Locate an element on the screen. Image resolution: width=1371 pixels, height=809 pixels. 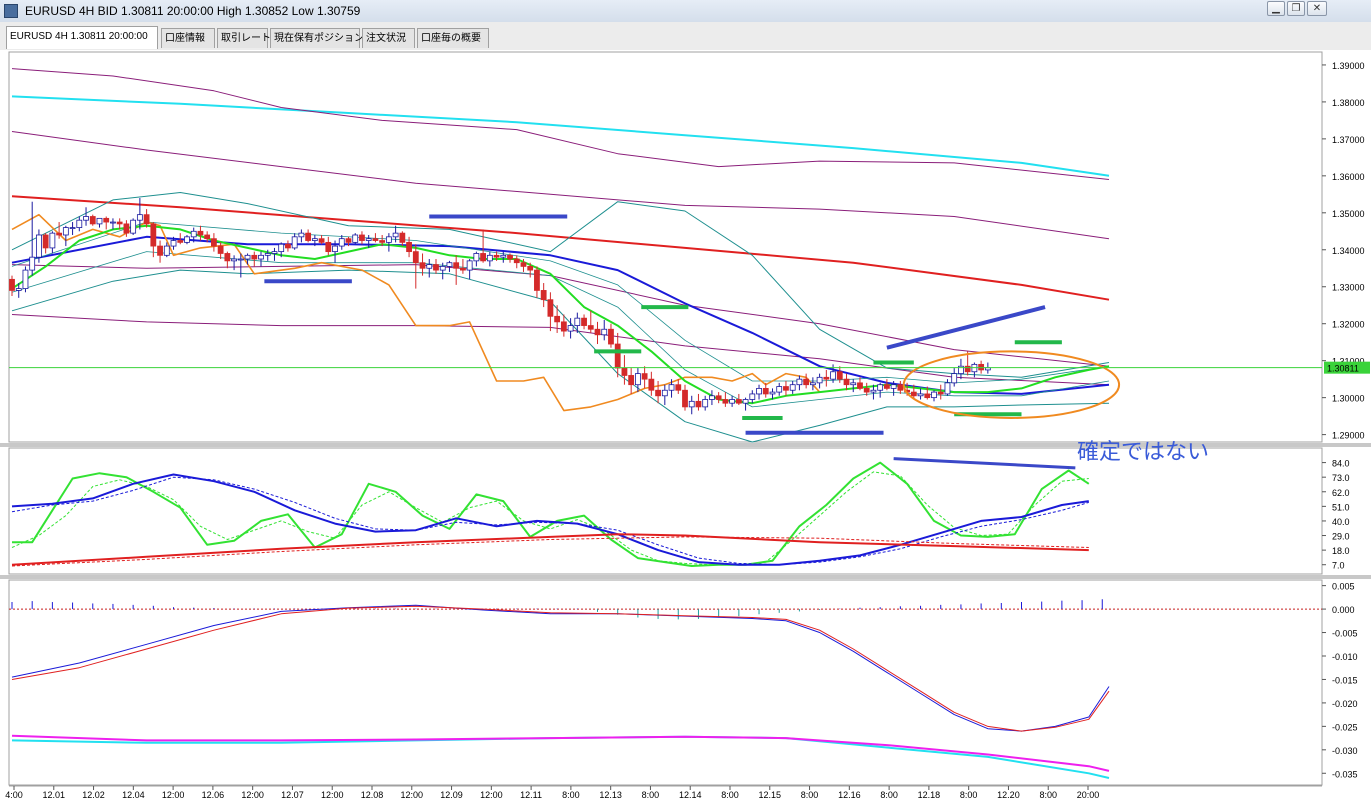
tab-chart: EURUSD 4H 1.30811 20:00:00 is located at coordinates (82, 37).